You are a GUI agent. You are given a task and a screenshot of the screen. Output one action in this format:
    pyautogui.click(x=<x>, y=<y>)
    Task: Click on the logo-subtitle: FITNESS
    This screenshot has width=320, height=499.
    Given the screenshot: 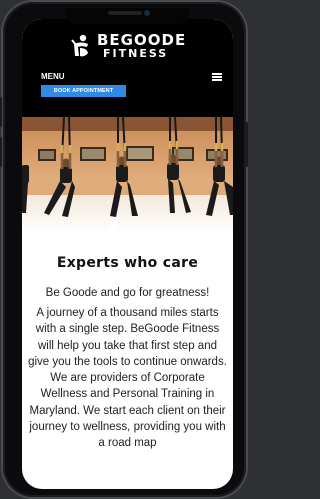 What is the action you would take?
    pyautogui.click(x=136, y=53)
    